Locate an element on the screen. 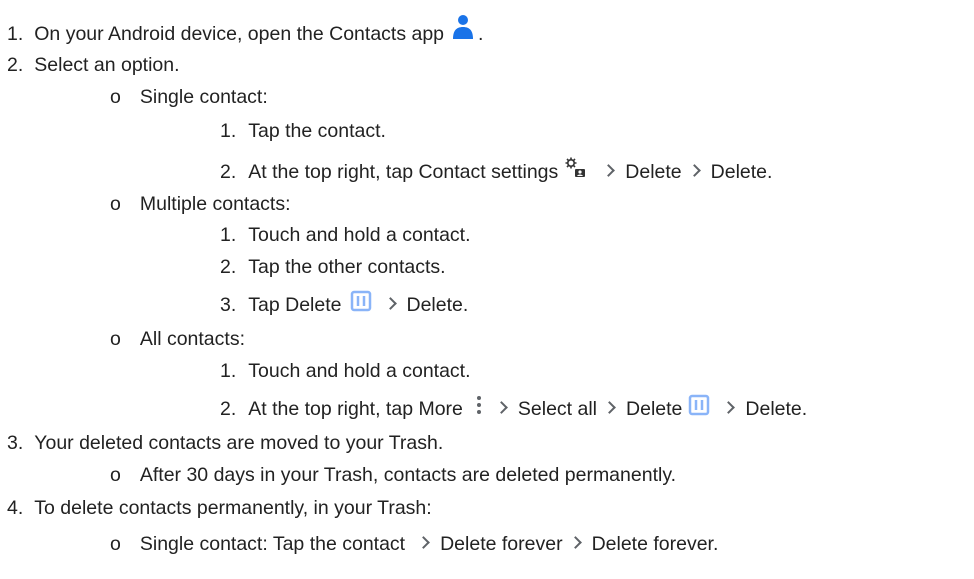  option-text: Single contact: Tap the contact is located at coordinates (272, 544).